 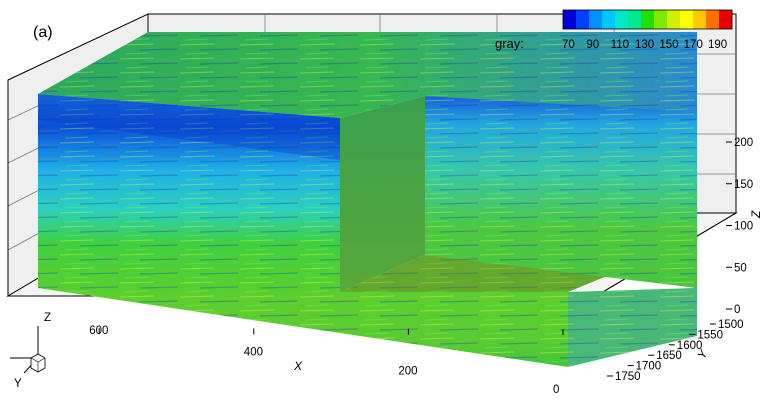 I want to click on colorbar-tick-label: 150, so click(x=668, y=45).